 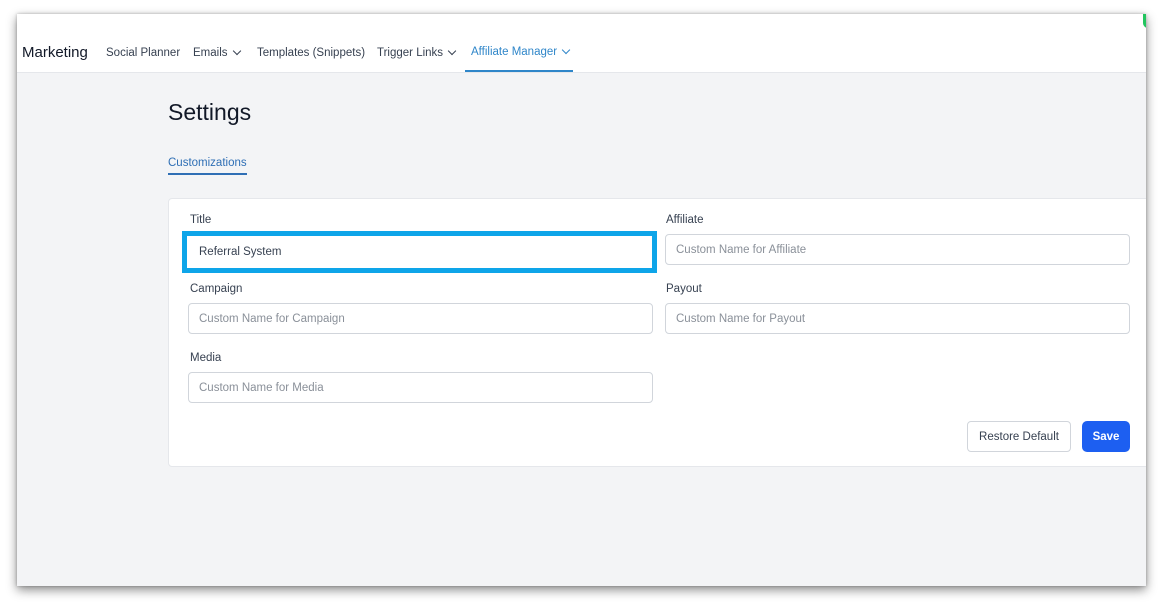 I want to click on nav-trigger-links: Trigger Links, so click(x=417, y=52).